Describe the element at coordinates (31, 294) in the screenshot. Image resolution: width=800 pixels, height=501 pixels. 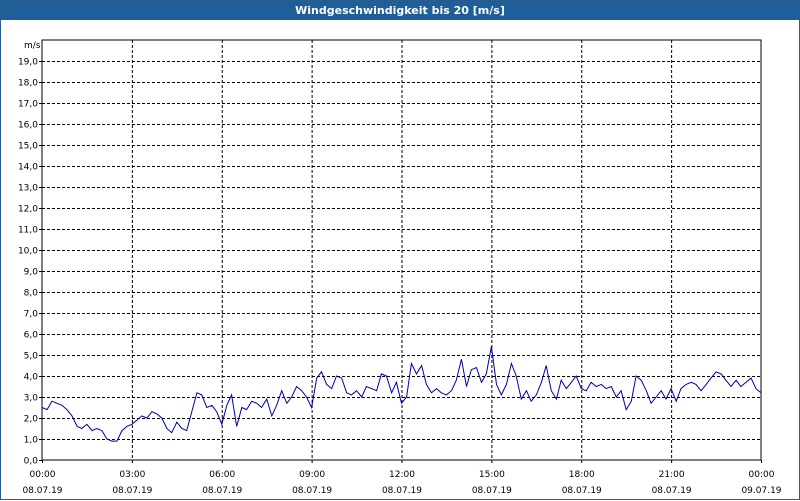
I see `y-tick-label: 8,0` at that location.